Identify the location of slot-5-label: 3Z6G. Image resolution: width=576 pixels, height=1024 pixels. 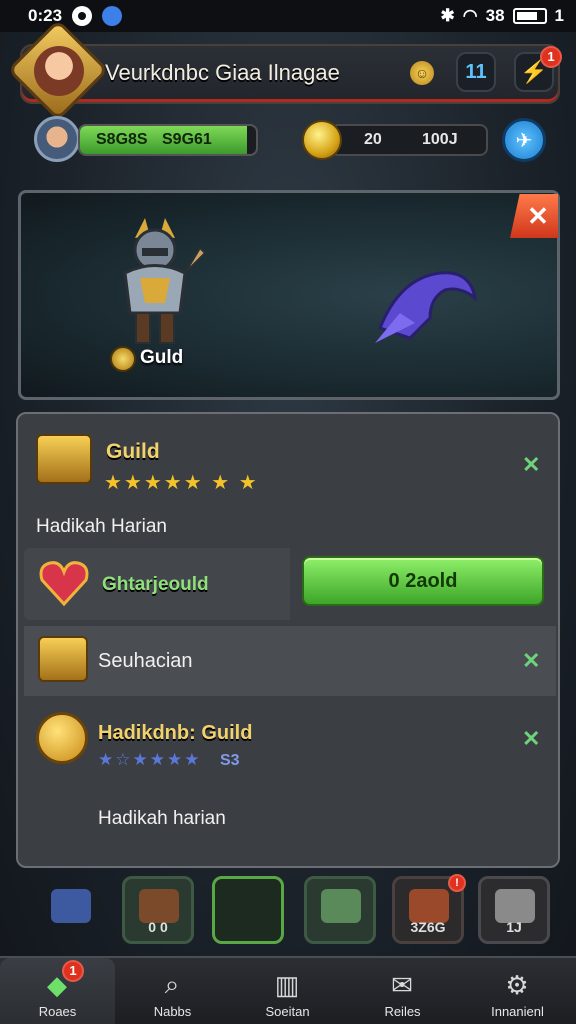
(428, 927).